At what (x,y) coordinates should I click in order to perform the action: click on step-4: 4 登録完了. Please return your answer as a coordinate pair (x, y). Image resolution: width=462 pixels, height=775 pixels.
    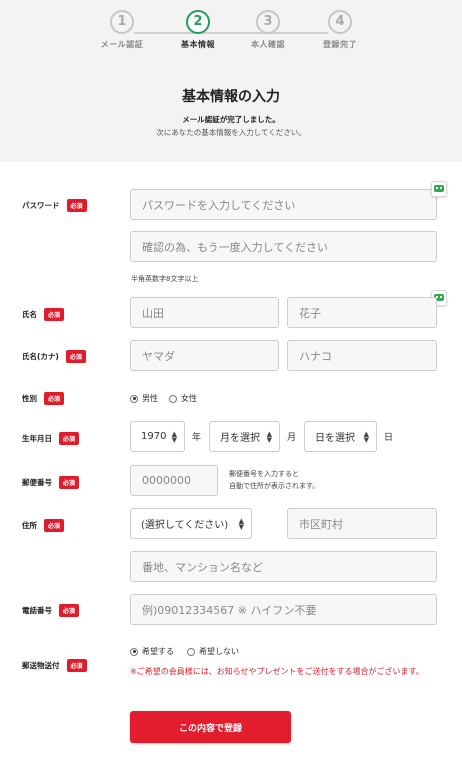
    Looking at the image, I should click on (340, 30).